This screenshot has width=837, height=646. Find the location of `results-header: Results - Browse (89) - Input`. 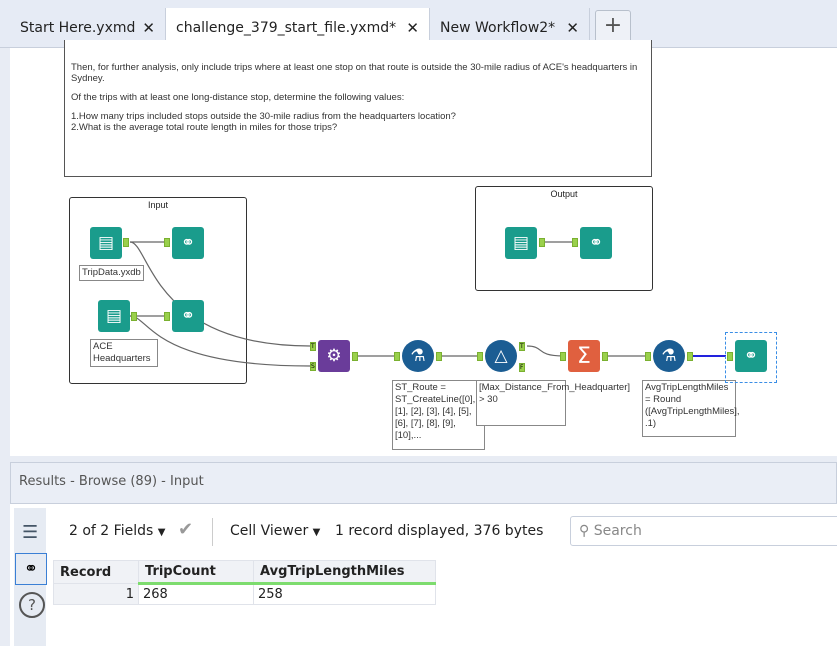

results-header: Results - Browse (89) - Input is located at coordinates (423, 483).